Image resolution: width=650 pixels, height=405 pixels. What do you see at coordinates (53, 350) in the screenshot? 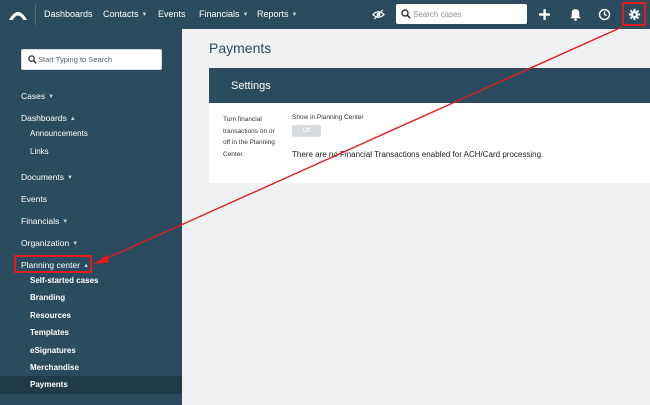
I see `sidebar-item-esignatures: eSignatures` at bounding box center [53, 350].